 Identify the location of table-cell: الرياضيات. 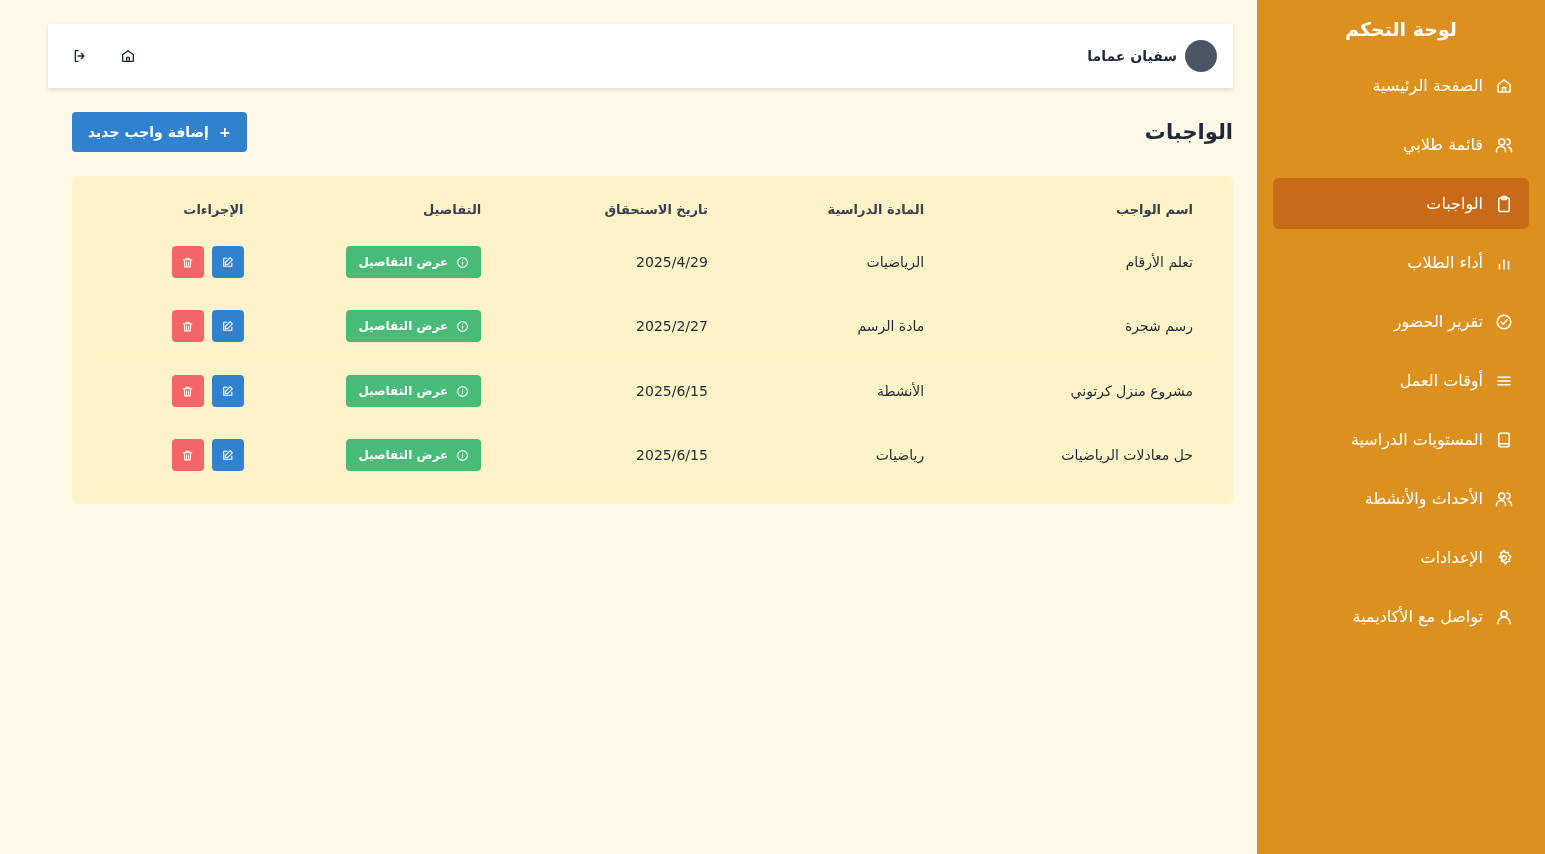
(840, 261).